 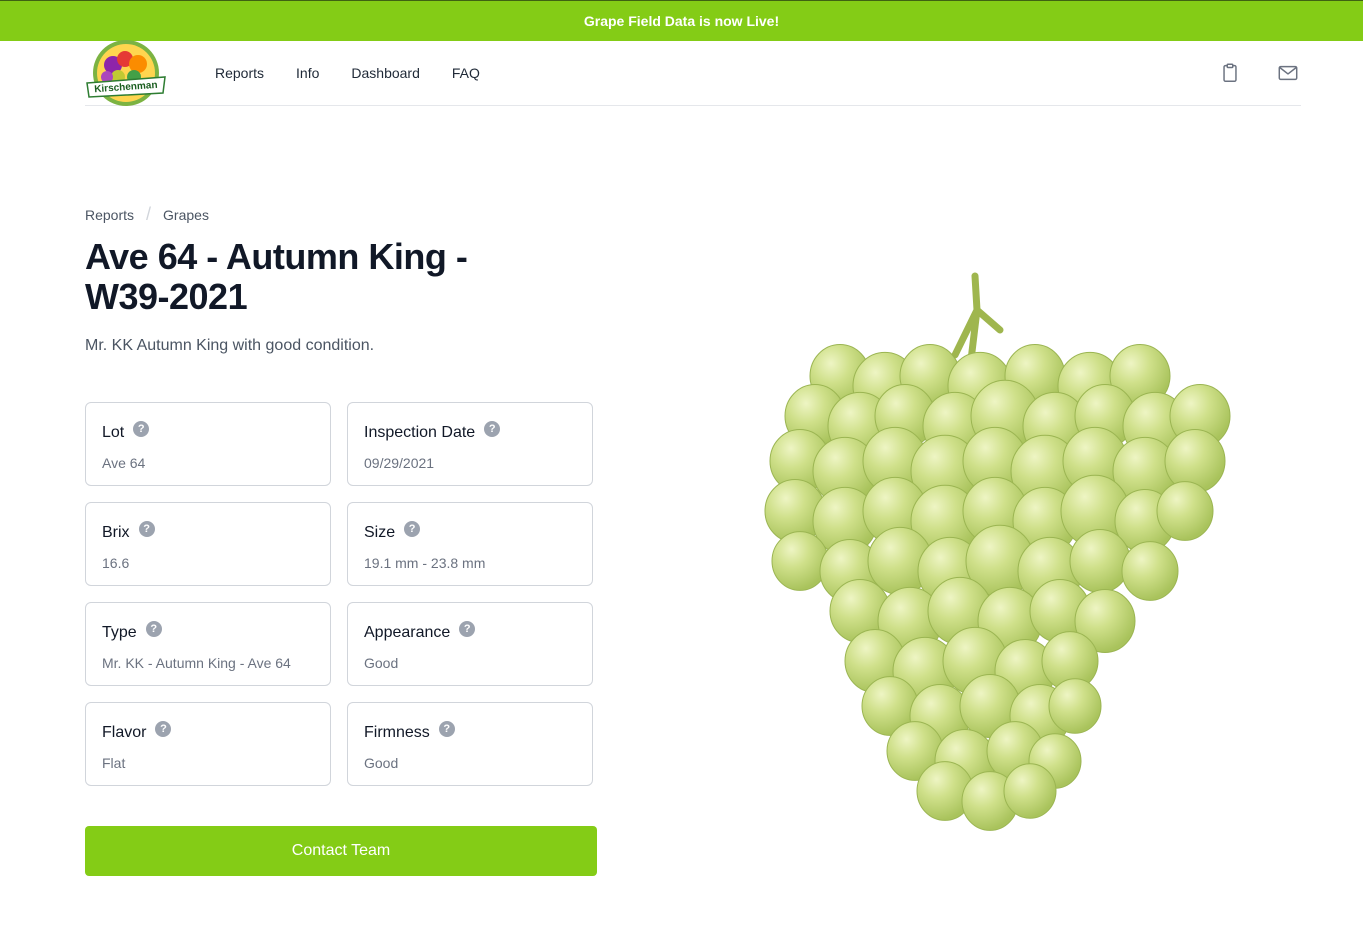 I want to click on card-value: Flat, so click(x=114, y=763).